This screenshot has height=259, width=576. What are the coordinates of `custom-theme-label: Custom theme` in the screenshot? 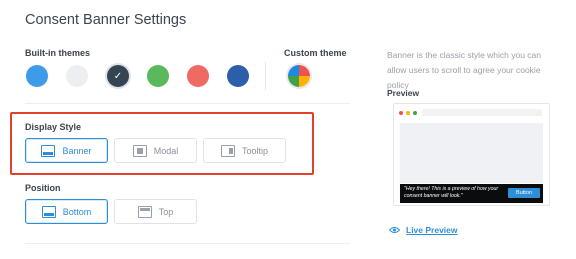 It's located at (315, 53).